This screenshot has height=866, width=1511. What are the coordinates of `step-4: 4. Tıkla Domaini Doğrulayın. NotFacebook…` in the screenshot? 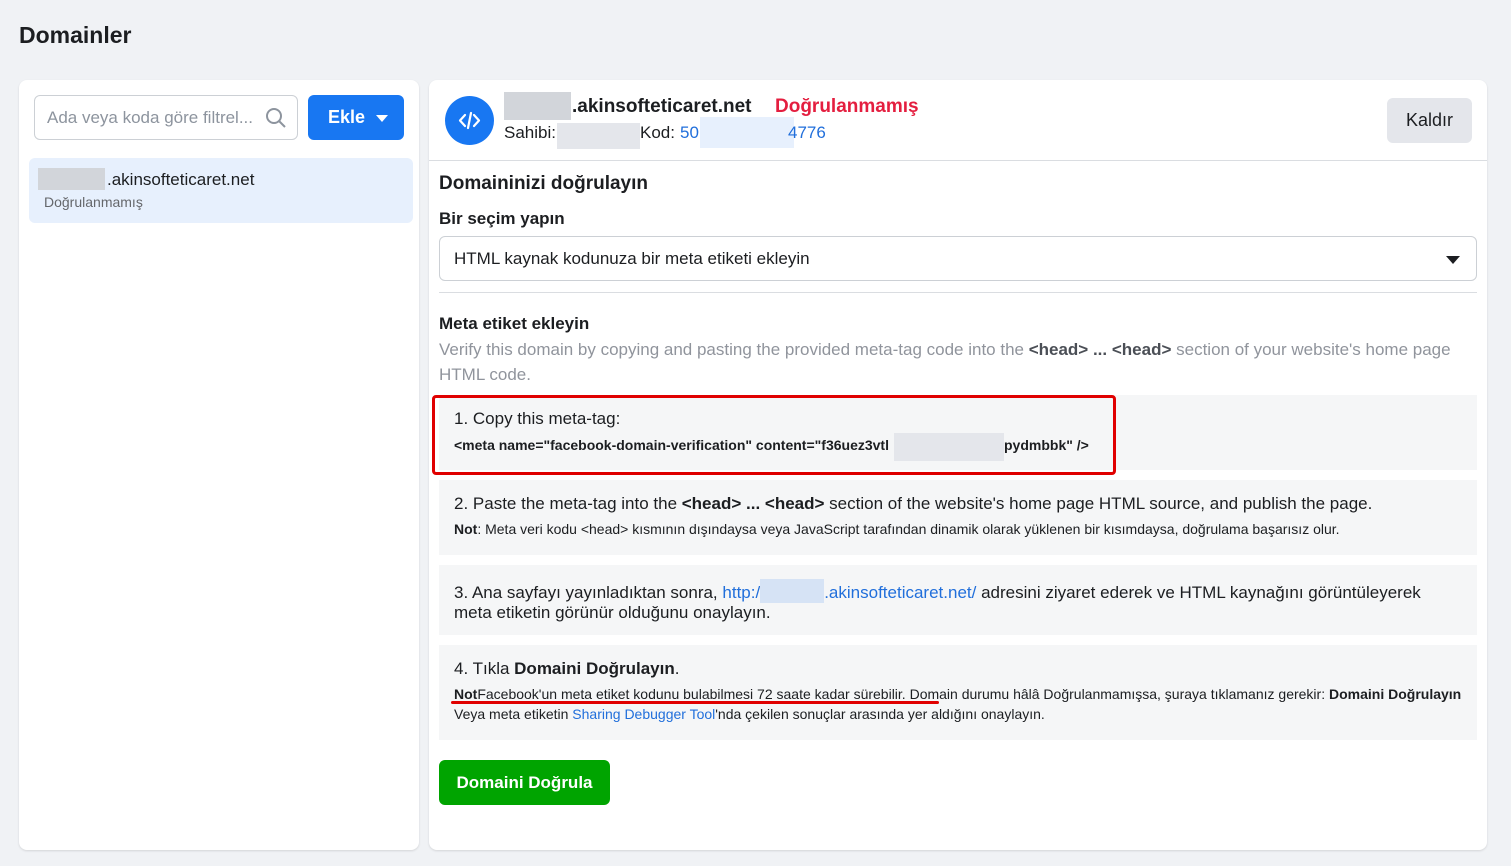 It's located at (958, 692).